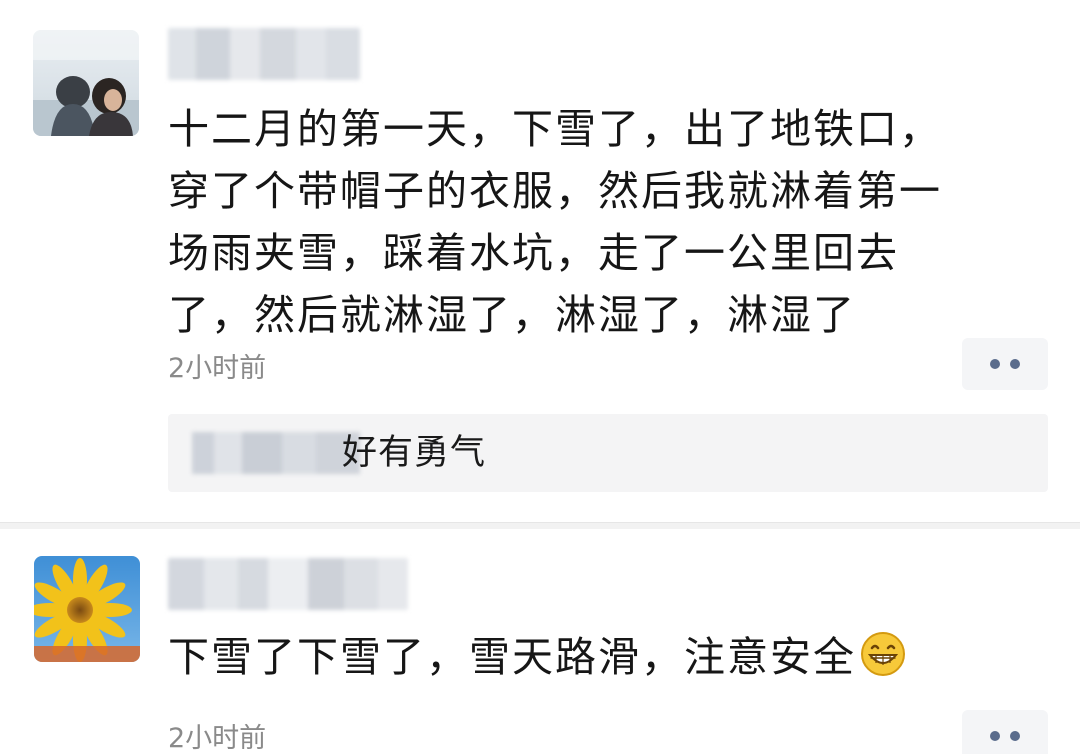 This screenshot has width=1080, height=754. Describe the element at coordinates (883, 654) in the screenshot. I see `grinning-face-icon` at that location.